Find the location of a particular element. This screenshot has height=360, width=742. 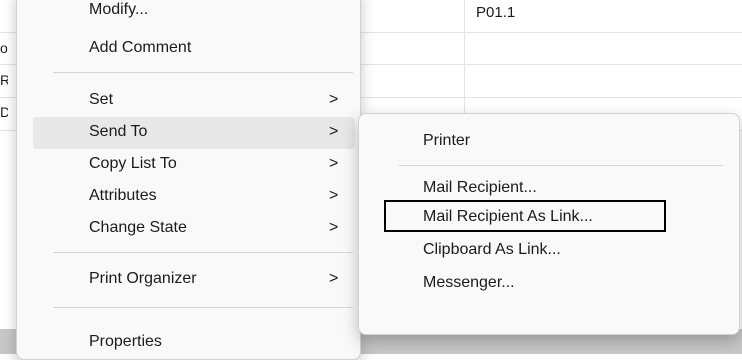

menu-item-label: Set is located at coordinates (101, 99).